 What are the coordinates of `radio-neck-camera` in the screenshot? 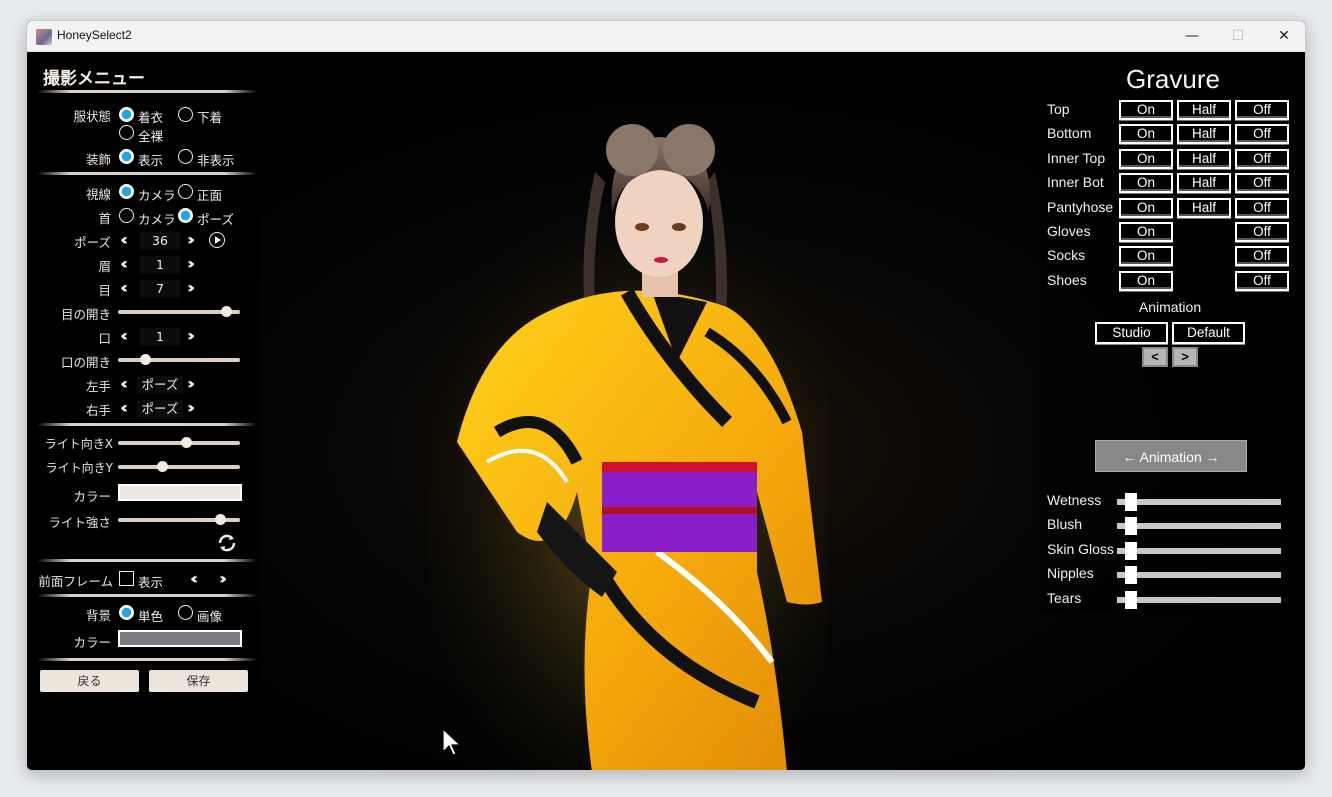 It's located at (126, 215).